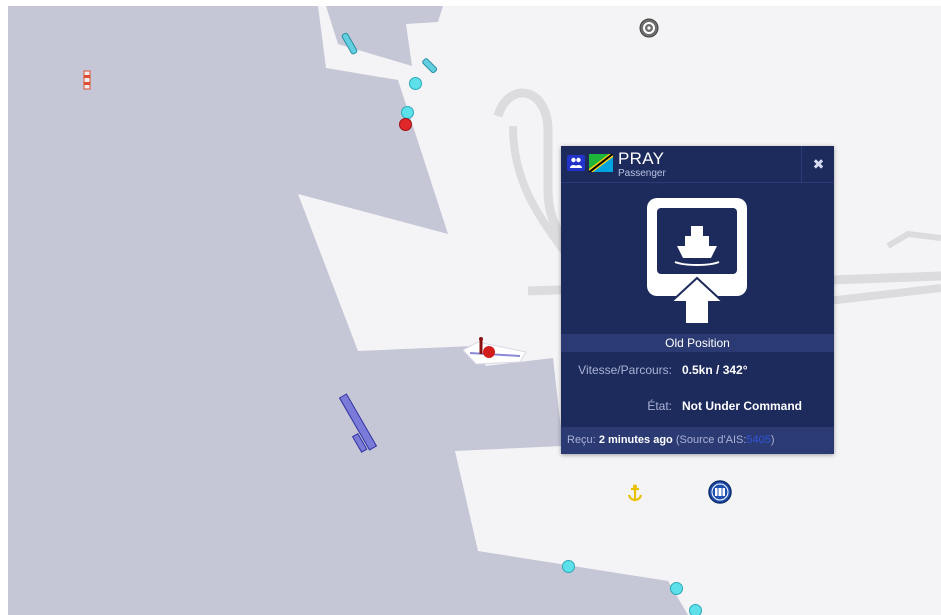  Describe the element at coordinates (697, 261) in the screenshot. I see `ship-icon` at that location.